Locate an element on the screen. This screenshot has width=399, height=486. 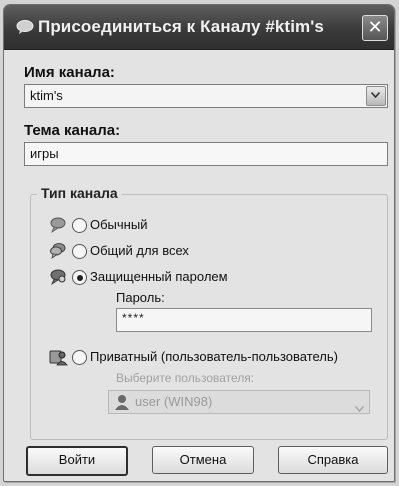
password-input: **** is located at coordinates (244, 320).